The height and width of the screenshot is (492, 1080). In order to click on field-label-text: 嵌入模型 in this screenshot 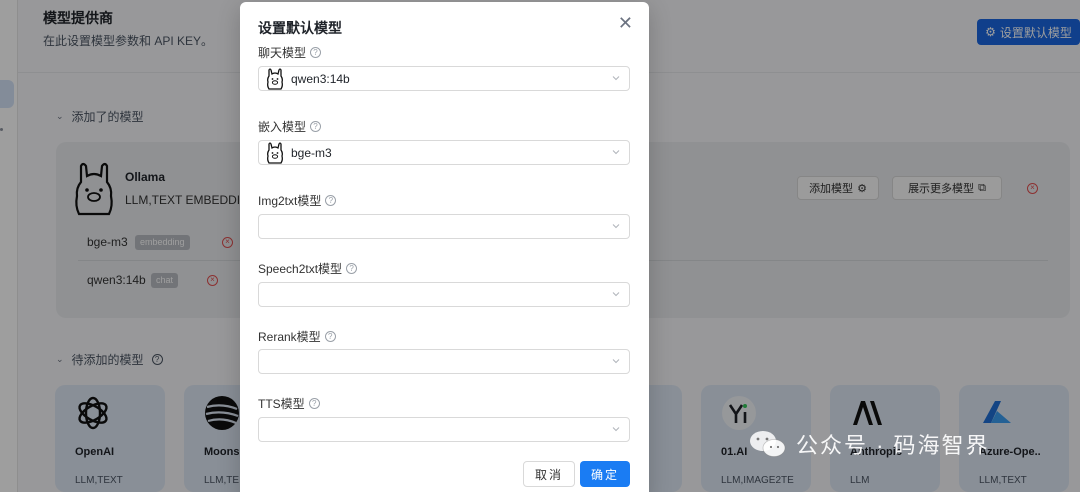, I will do `click(282, 127)`.